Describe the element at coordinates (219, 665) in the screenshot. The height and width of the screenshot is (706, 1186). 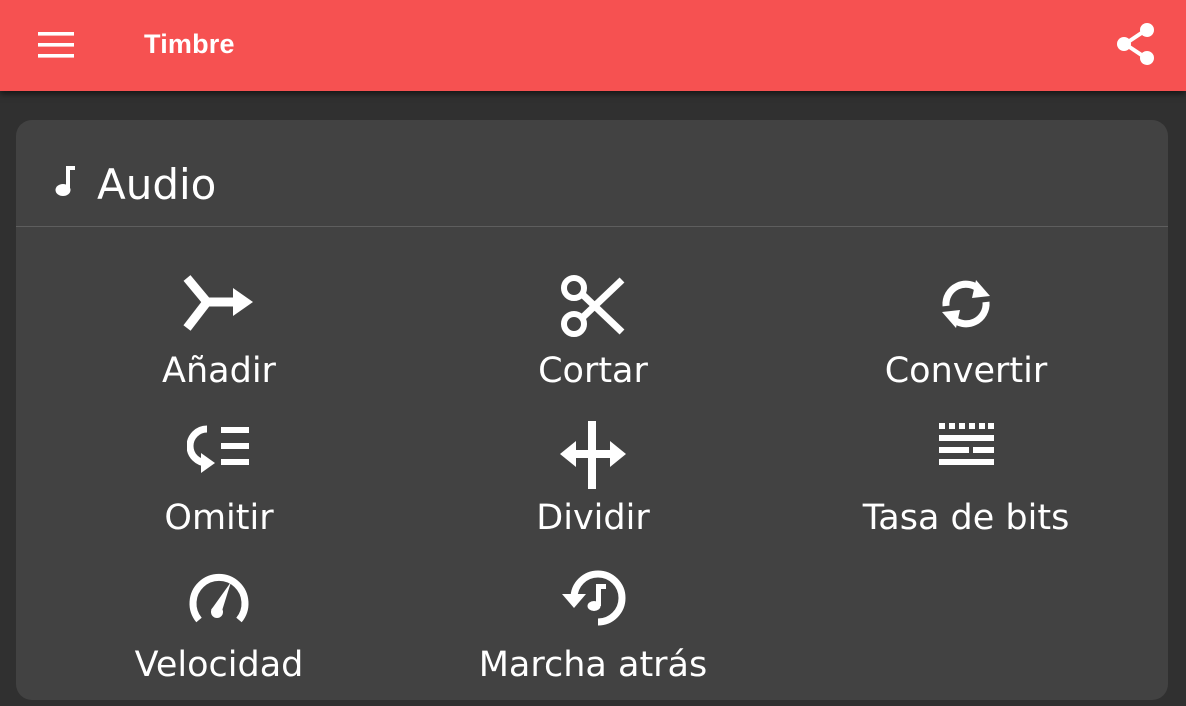
I see `tool-label: Velocidad` at that location.